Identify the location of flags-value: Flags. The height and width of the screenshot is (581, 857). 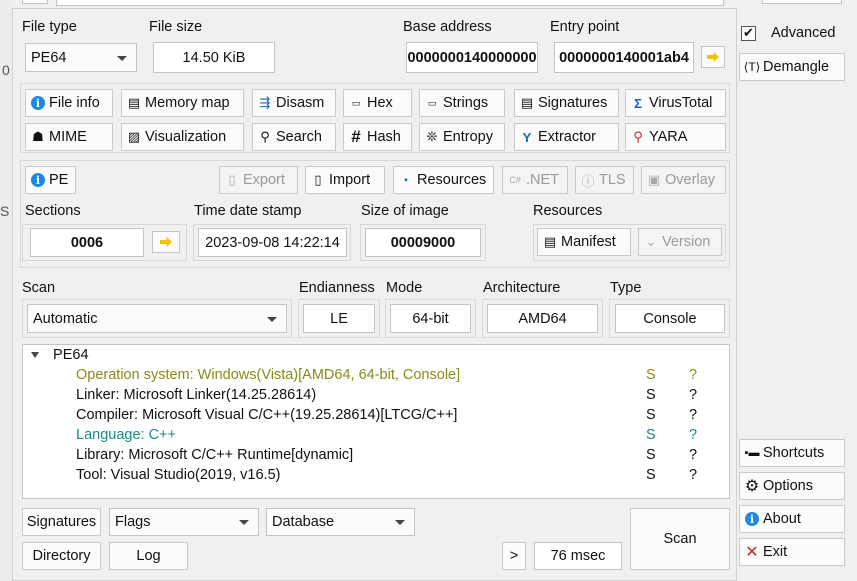
(133, 522).